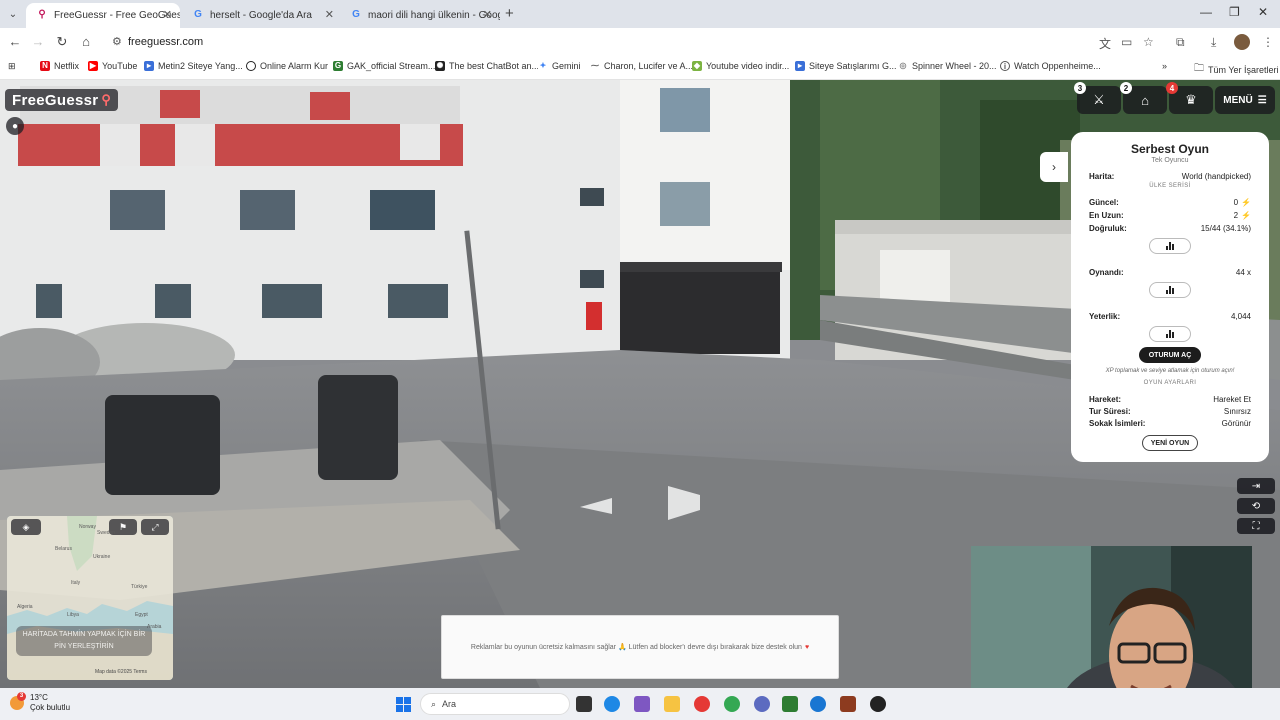 Image resolution: width=1280 pixels, height=720 pixels. Describe the element at coordinates (1170, 272) in the screenshot. I see `played-row: Oynandı: 44 x` at that location.